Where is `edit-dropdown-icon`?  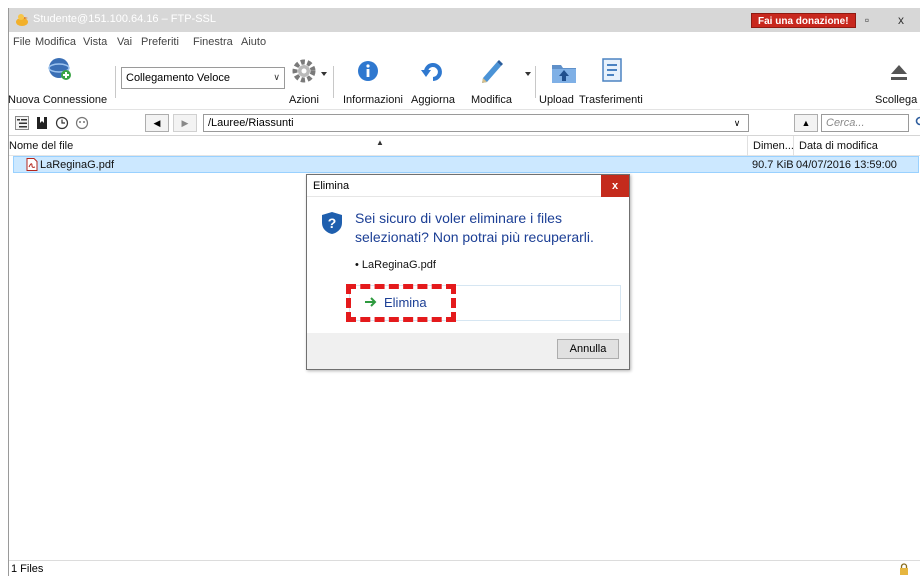 edit-dropdown-icon is located at coordinates (528, 74).